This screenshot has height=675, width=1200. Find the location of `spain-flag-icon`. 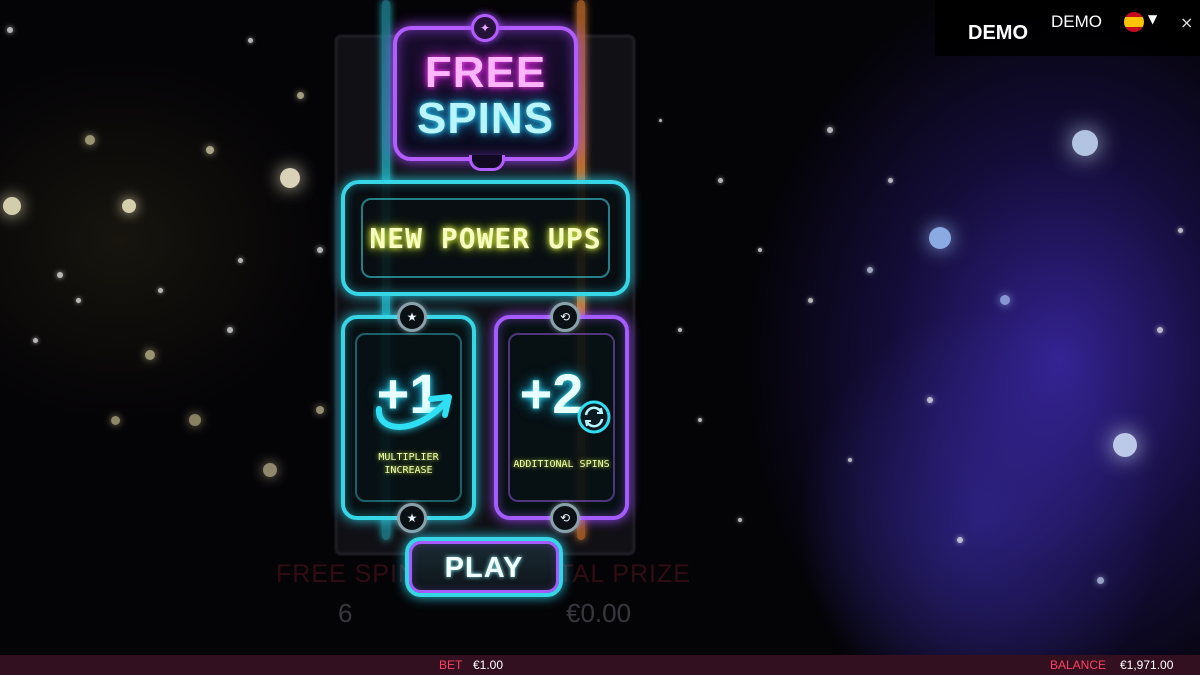

spain-flag-icon is located at coordinates (1134, 22).